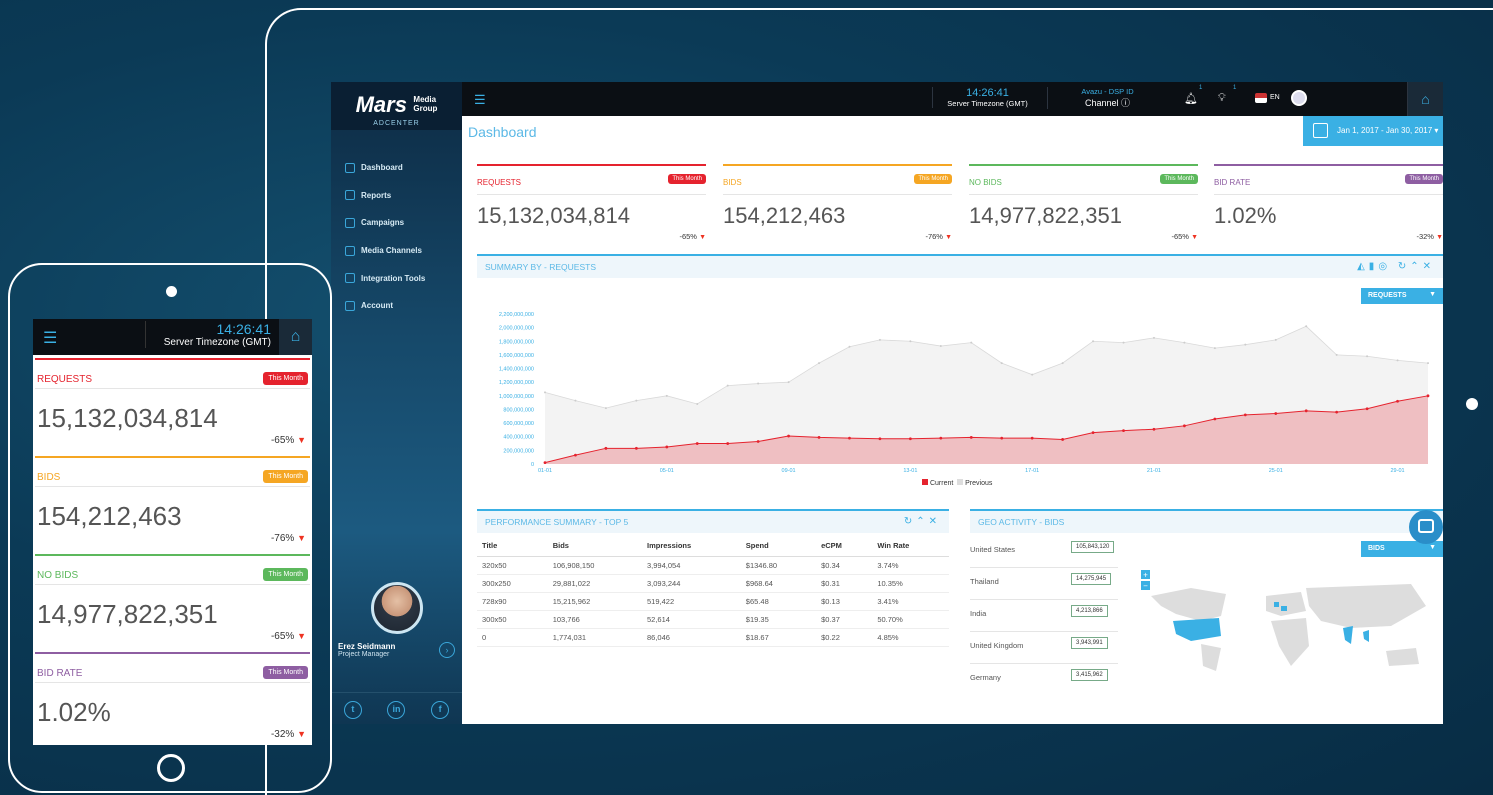  I want to click on panel-title: GEO ACTIVITY - BIDS, so click(1021, 522).